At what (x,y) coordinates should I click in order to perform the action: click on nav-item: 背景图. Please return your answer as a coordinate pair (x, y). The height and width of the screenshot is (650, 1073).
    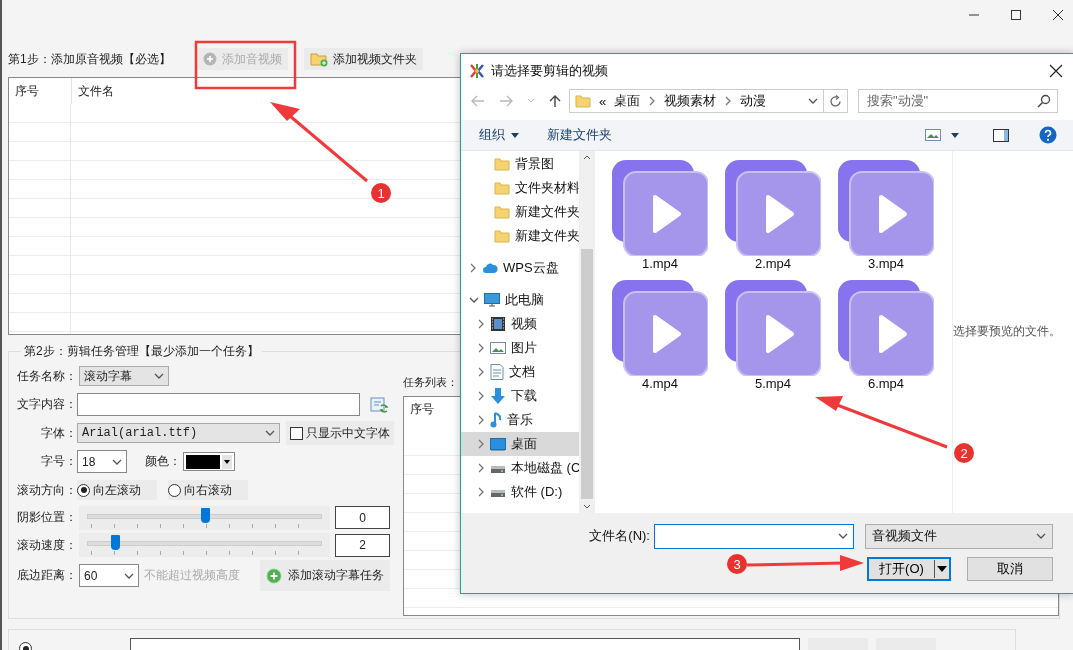
    Looking at the image, I should click on (520, 164).